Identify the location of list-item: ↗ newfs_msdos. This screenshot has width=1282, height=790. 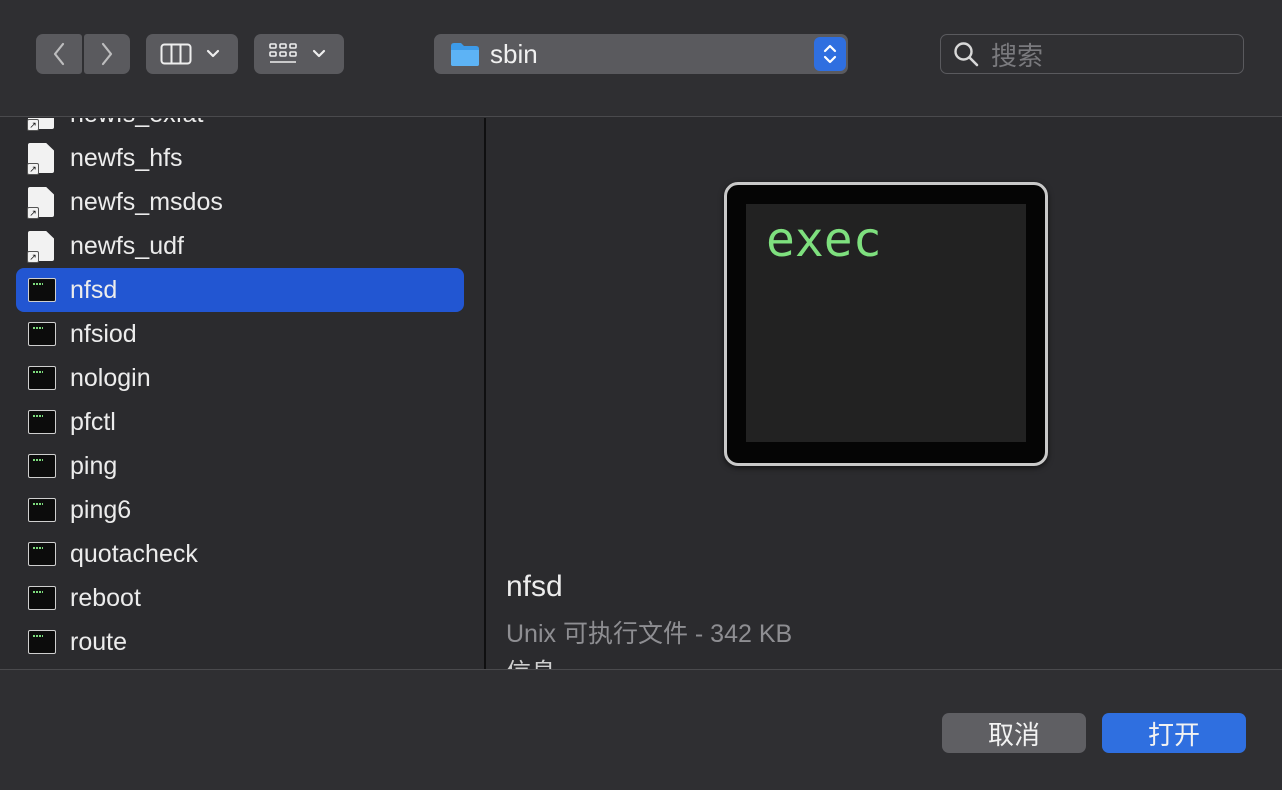
(240, 202).